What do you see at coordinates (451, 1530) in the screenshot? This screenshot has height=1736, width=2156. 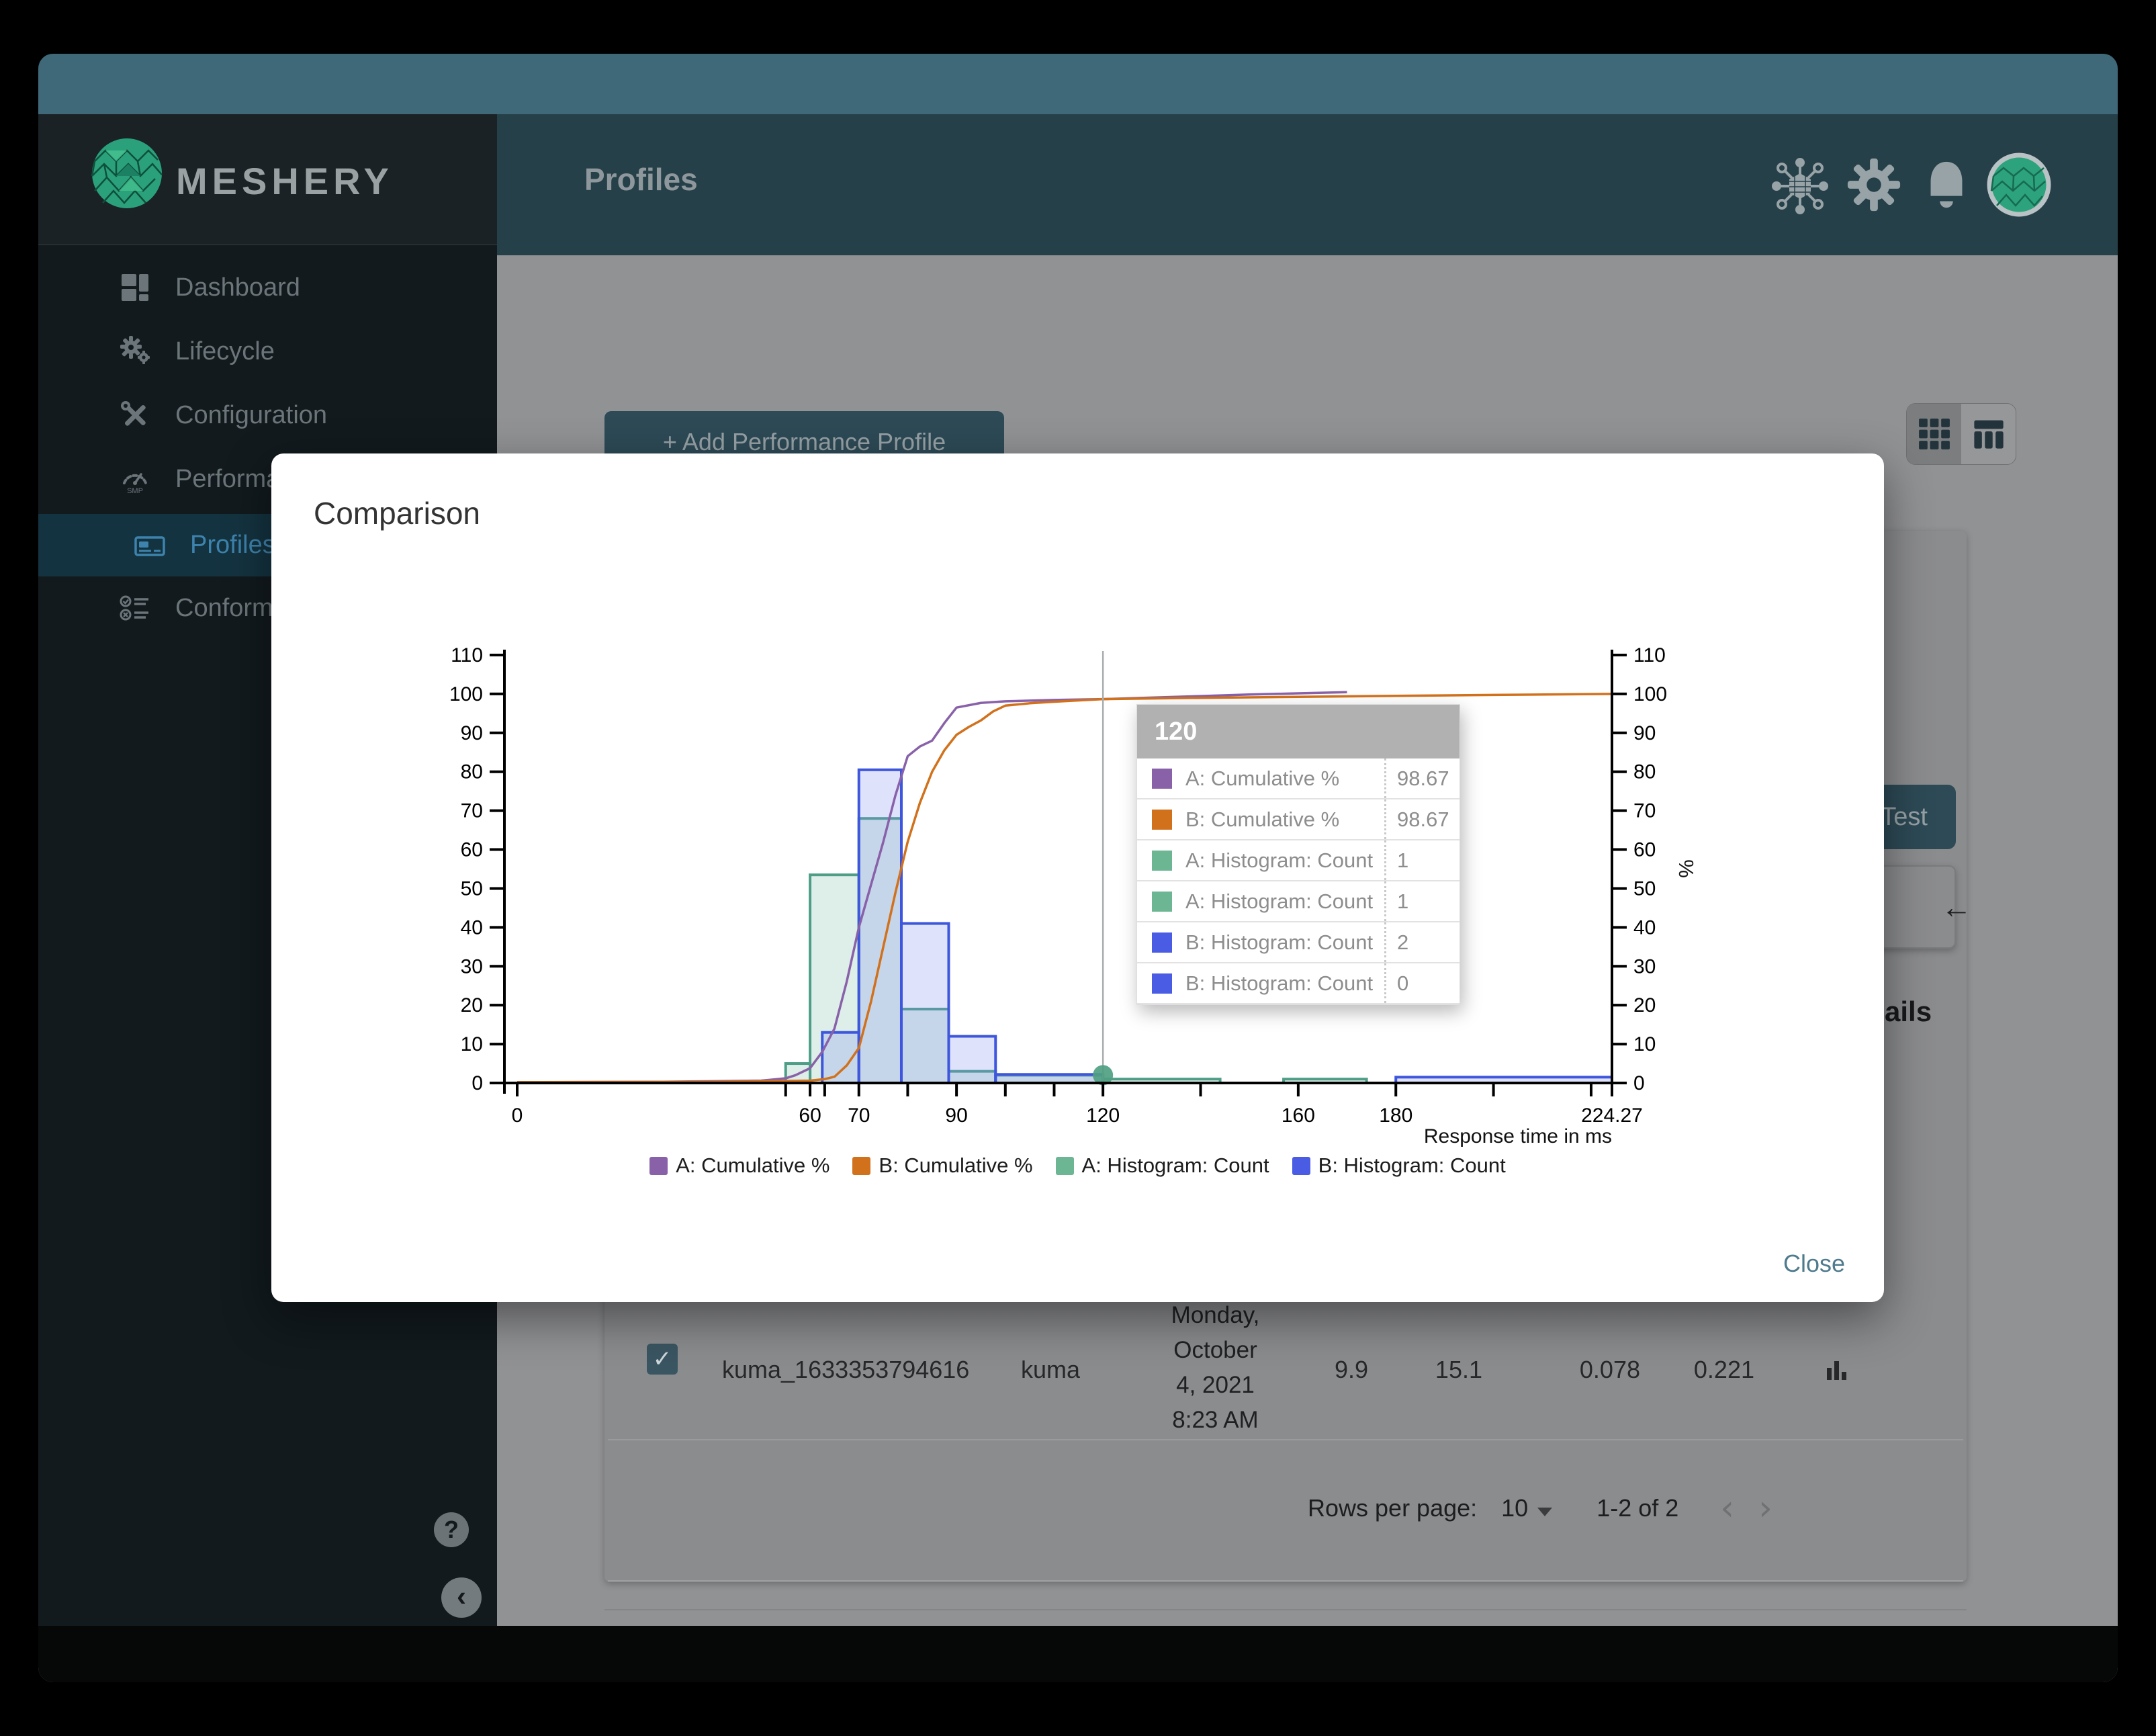 I see `help-button: ?` at bounding box center [451, 1530].